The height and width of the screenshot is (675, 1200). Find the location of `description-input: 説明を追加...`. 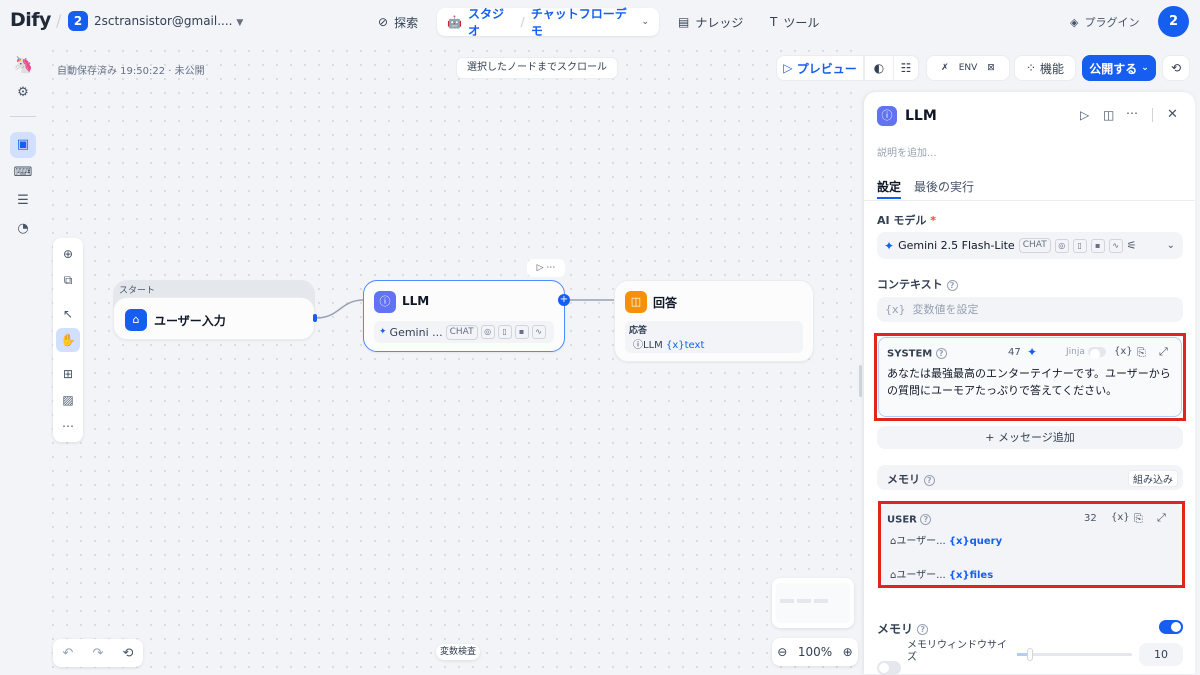

description-input: 説明を追加... is located at coordinates (907, 151).